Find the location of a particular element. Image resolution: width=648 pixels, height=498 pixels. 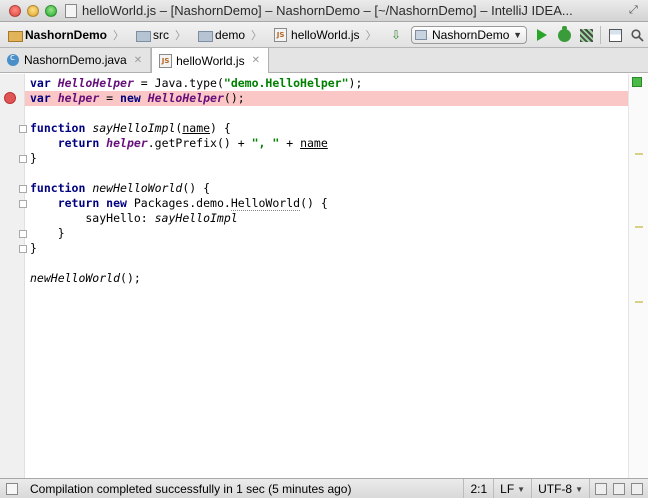

tab-helloworld-js: JS helloWorld.js ✕ is located at coordinates (210, 60).